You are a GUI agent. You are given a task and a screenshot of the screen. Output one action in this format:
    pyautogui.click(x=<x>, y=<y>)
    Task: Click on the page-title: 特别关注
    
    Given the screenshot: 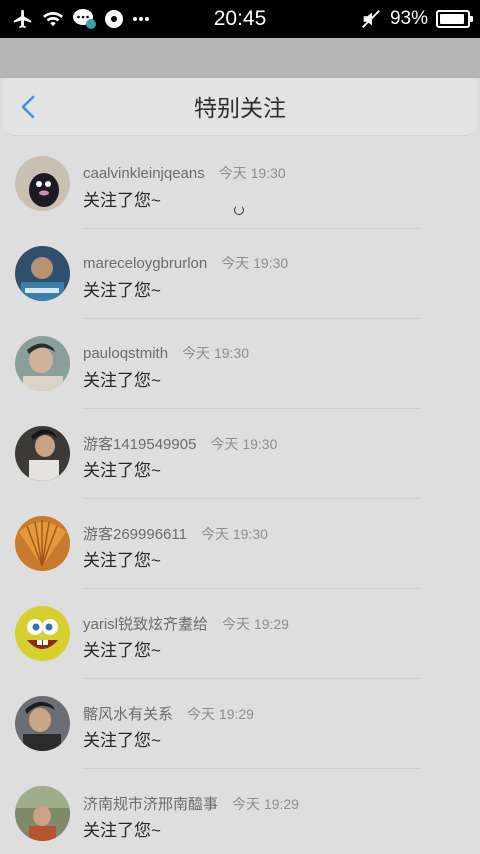 What is the action you would take?
    pyautogui.click(x=240, y=108)
    